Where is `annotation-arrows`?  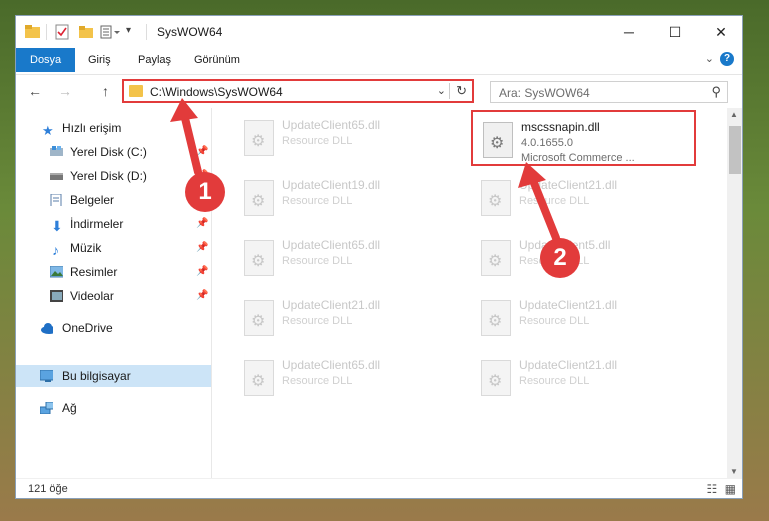
annotation-arrows is located at coordinates (365, 170).